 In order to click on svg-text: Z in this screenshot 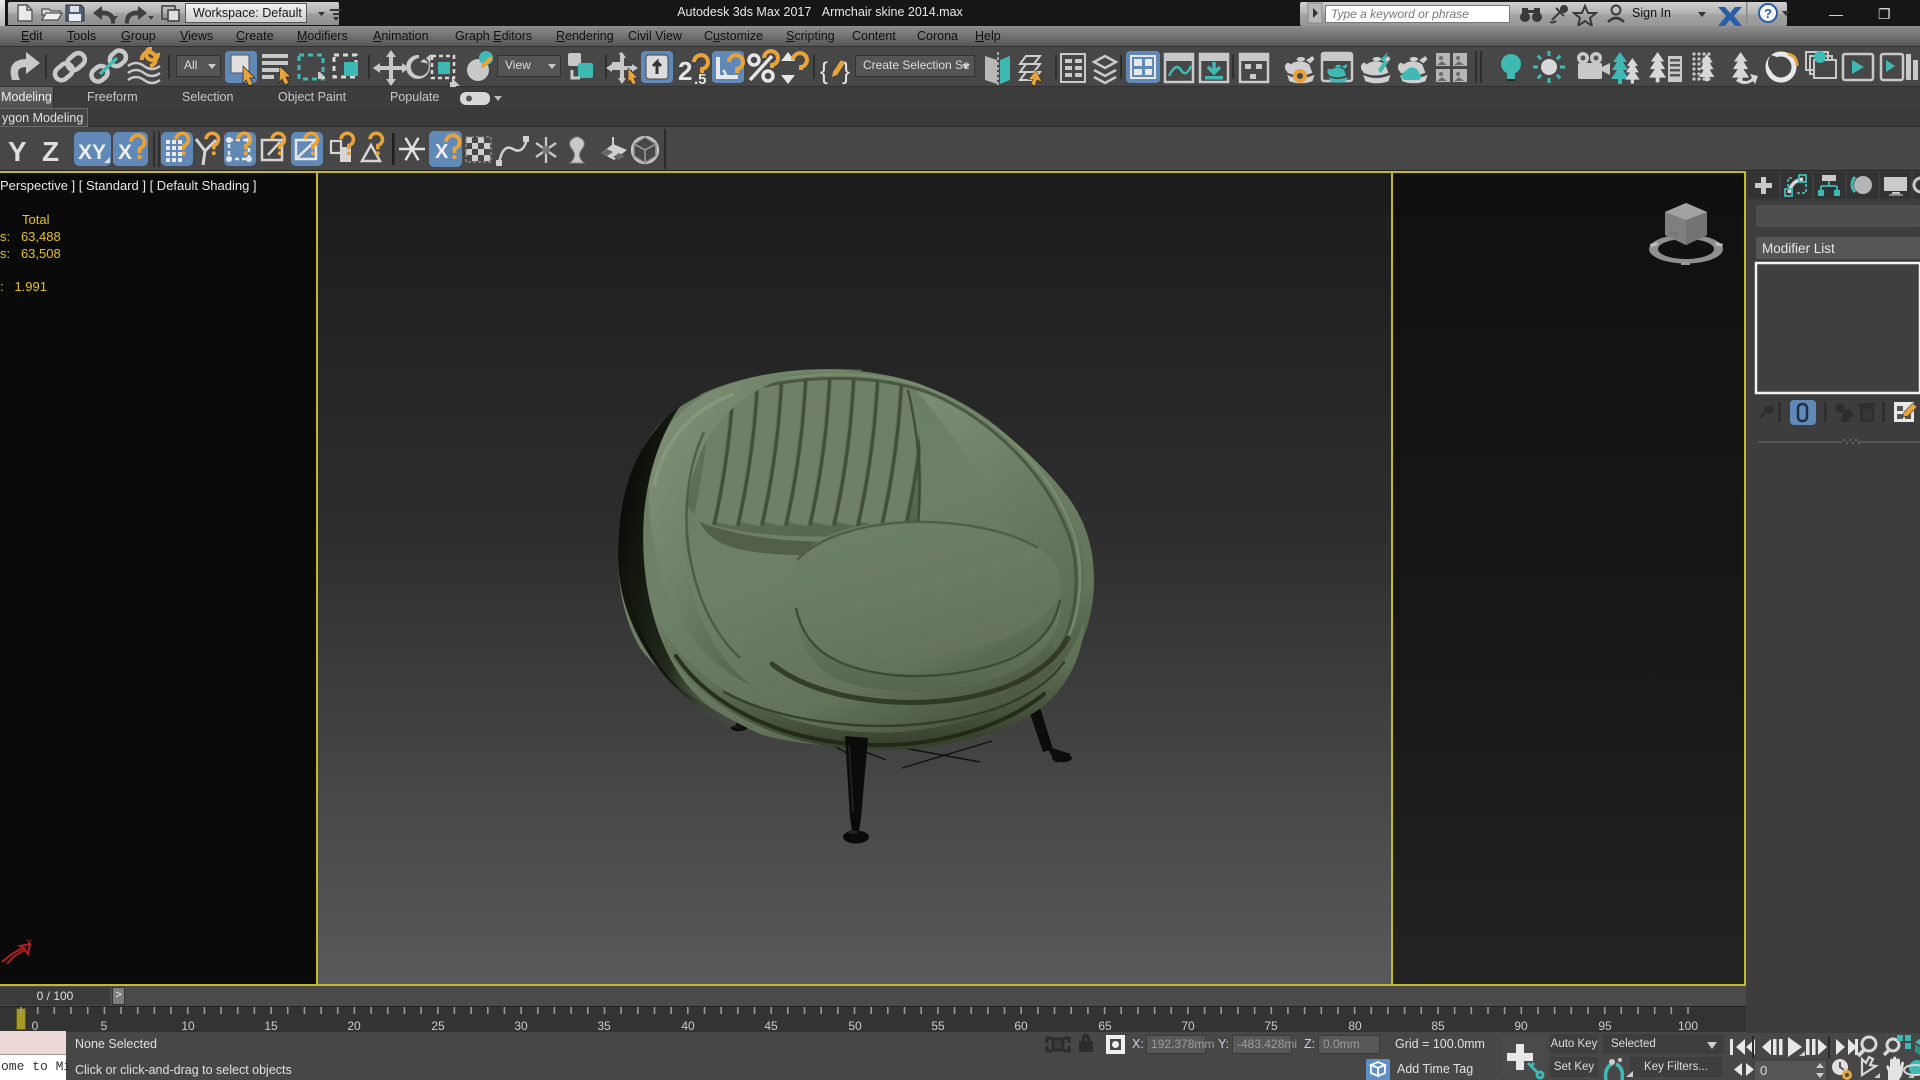, I will do `click(50, 151)`.